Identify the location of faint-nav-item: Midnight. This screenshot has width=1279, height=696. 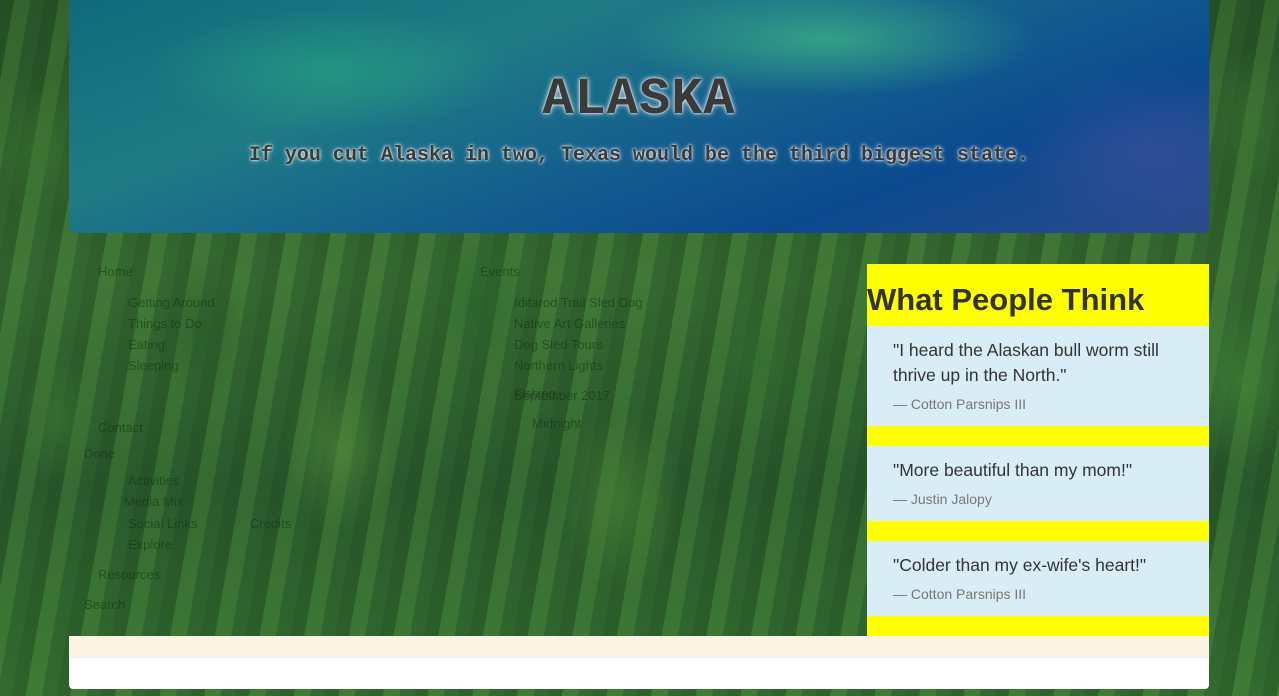
(556, 423).